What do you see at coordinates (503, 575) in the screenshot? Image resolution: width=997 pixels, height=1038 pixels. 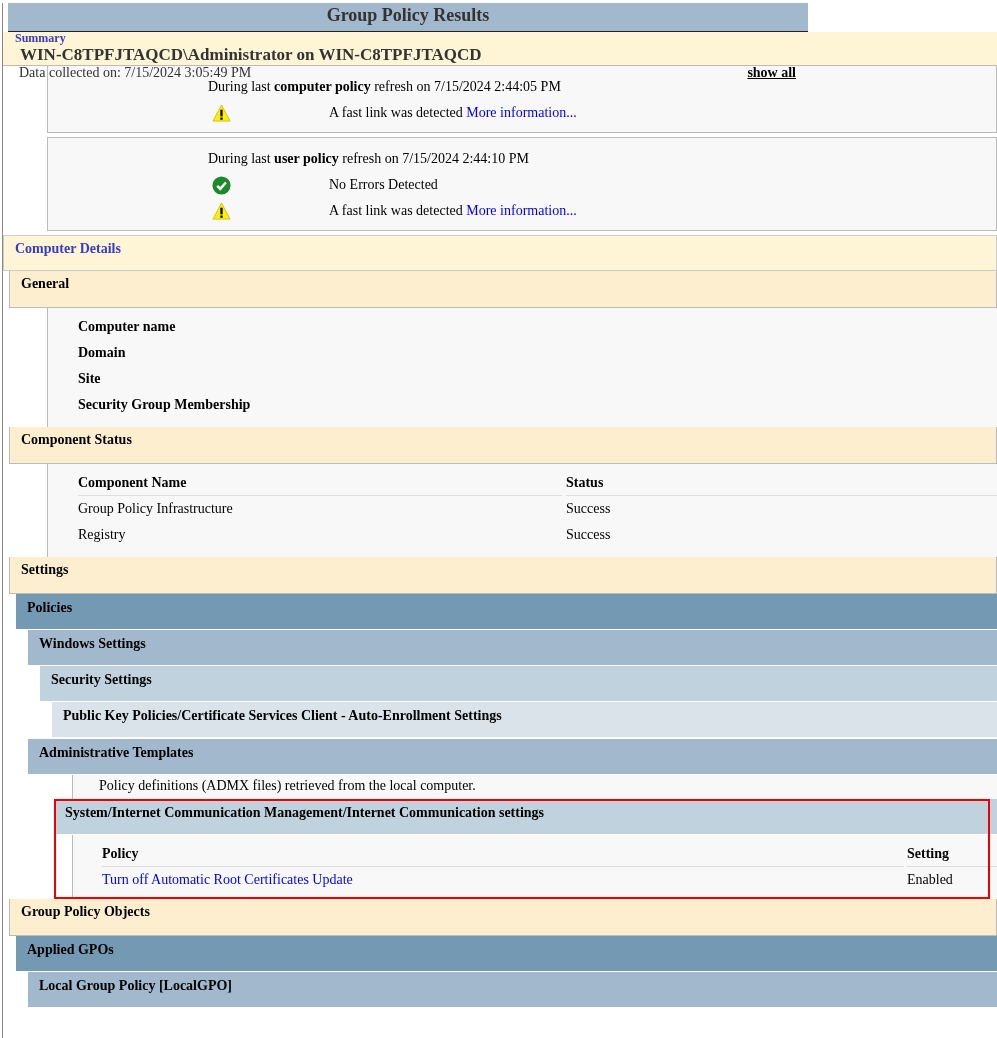 I see `section-header: Settings` at bounding box center [503, 575].